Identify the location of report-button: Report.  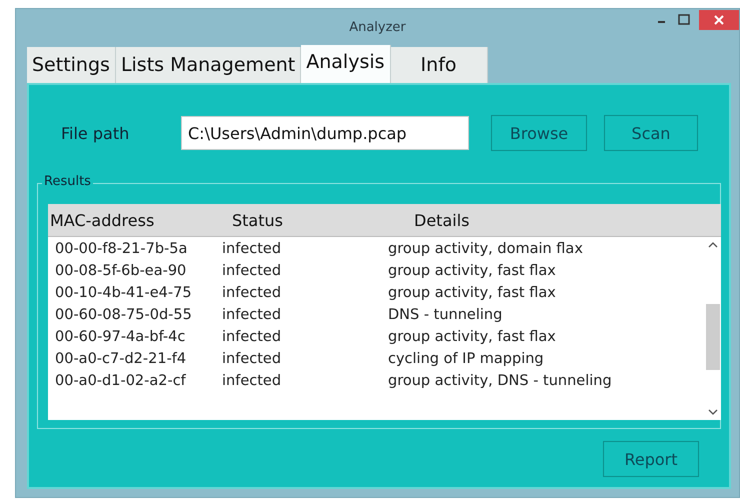
(651, 459).